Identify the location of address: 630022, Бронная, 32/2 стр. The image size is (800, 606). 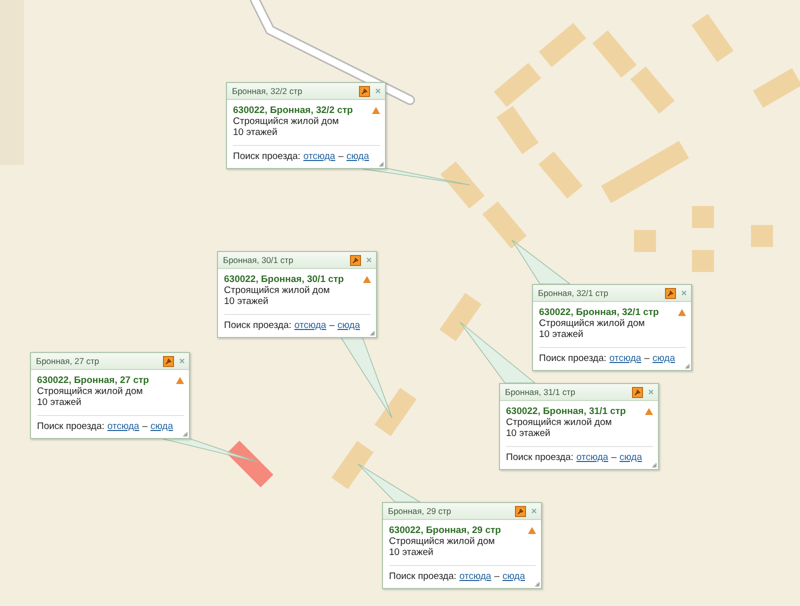
(293, 110).